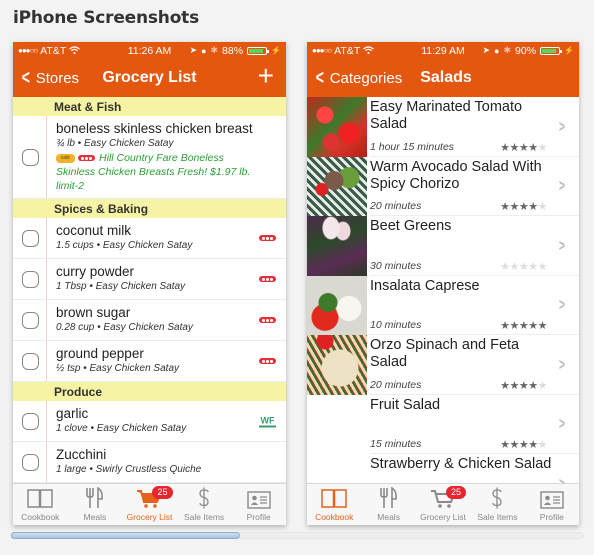 The height and width of the screenshot is (555, 594). What do you see at coordinates (72, 413) in the screenshot?
I see `item-name: garlic` at bounding box center [72, 413].